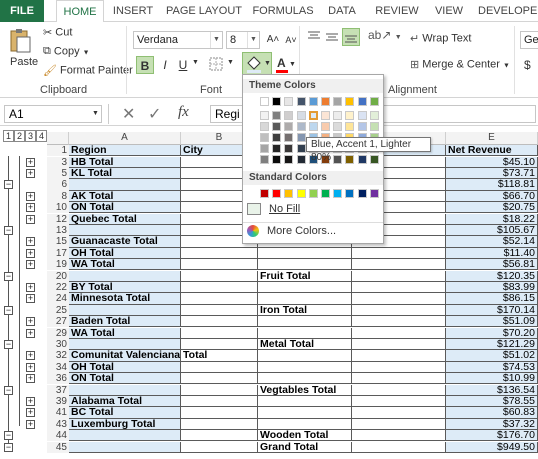 The image size is (538, 459). Describe the element at coordinates (342, 11) in the screenshot. I see `tab-data: DATA` at that location.